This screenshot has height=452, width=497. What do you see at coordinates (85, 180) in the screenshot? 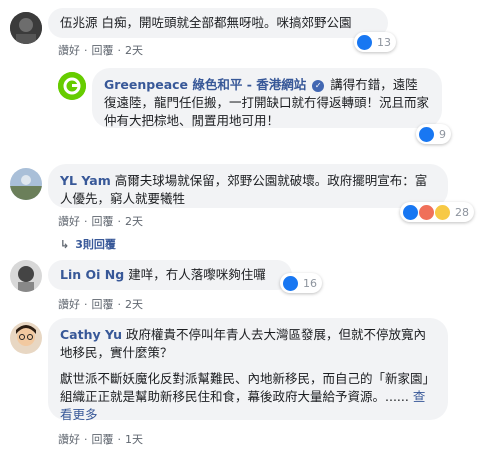
I see `comment-author: YL Yam` at bounding box center [85, 180].